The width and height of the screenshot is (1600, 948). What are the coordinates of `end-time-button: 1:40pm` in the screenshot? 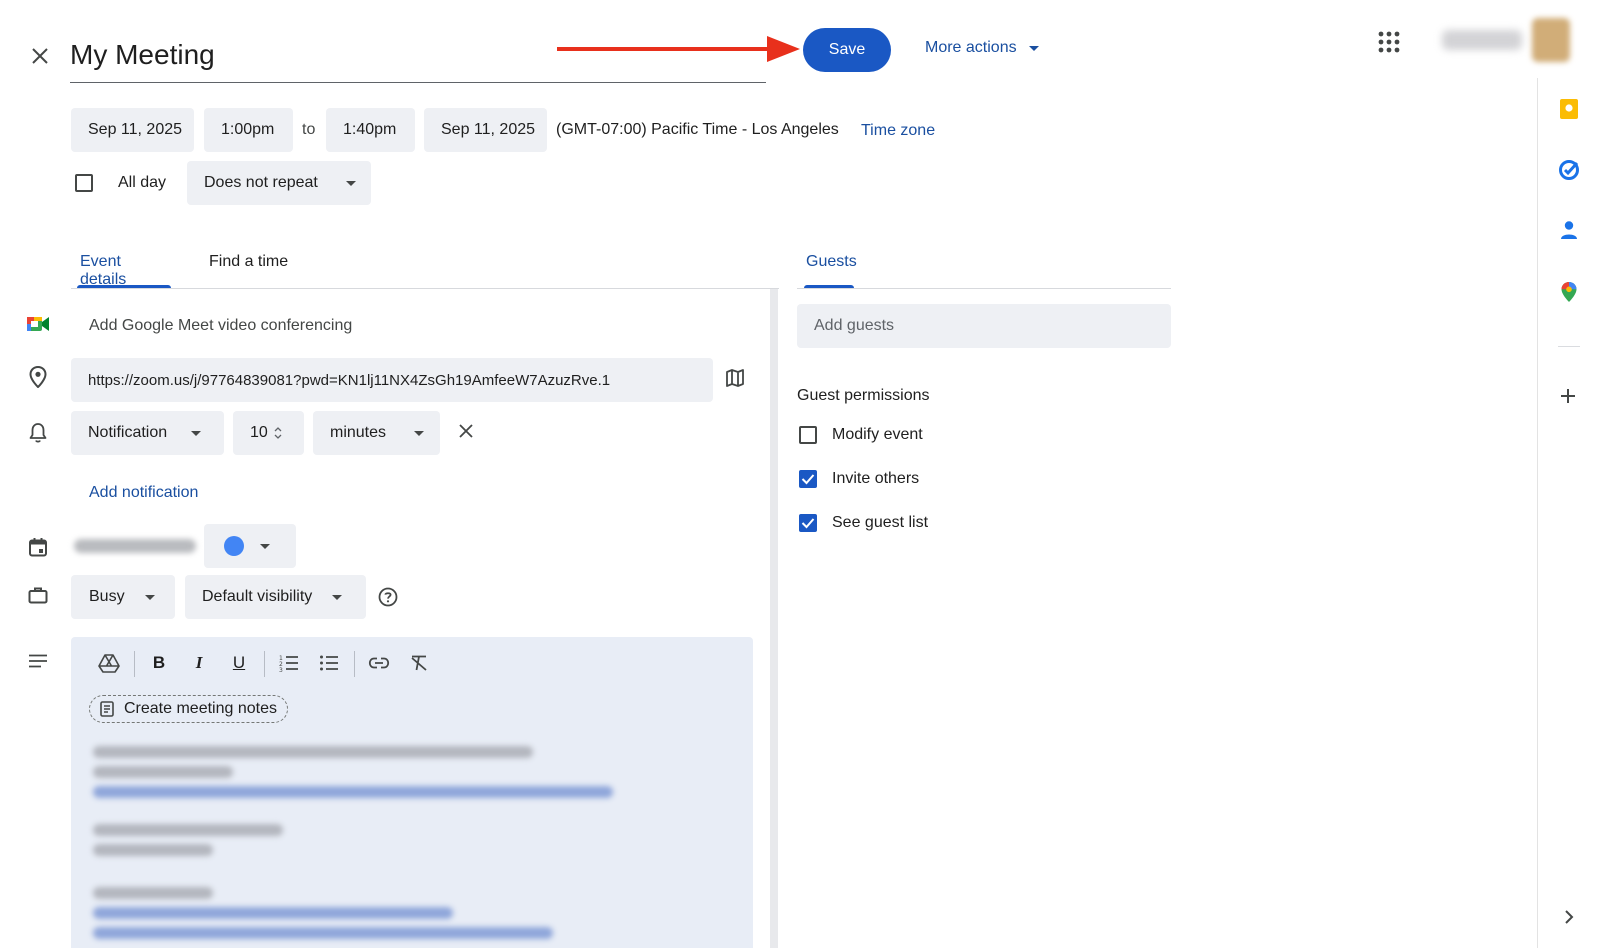 It's located at (370, 130).